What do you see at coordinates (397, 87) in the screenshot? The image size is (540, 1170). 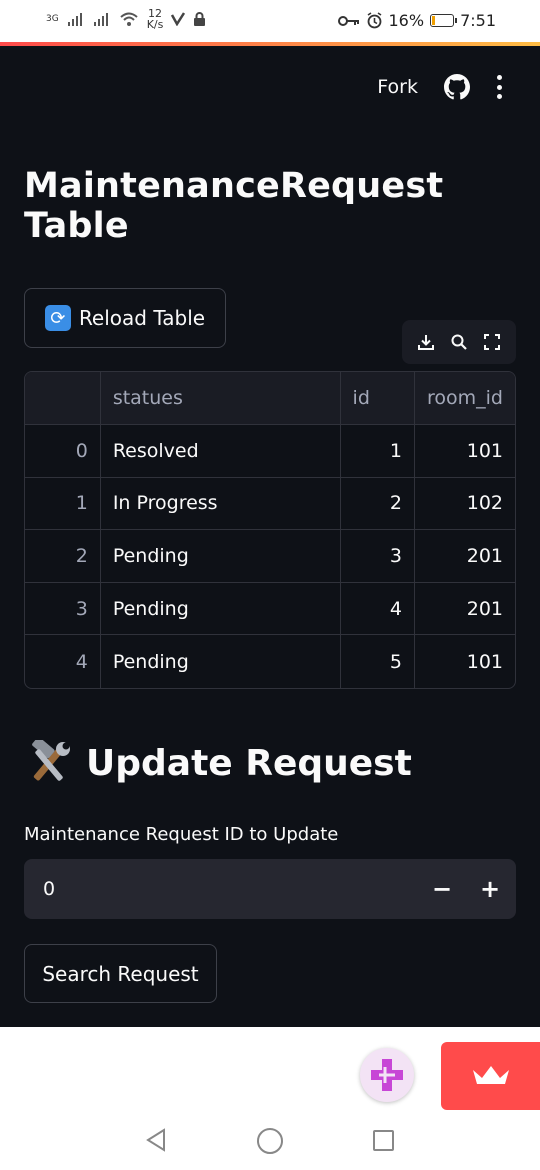 I see `fork-button: Fork` at bounding box center [397, 87].